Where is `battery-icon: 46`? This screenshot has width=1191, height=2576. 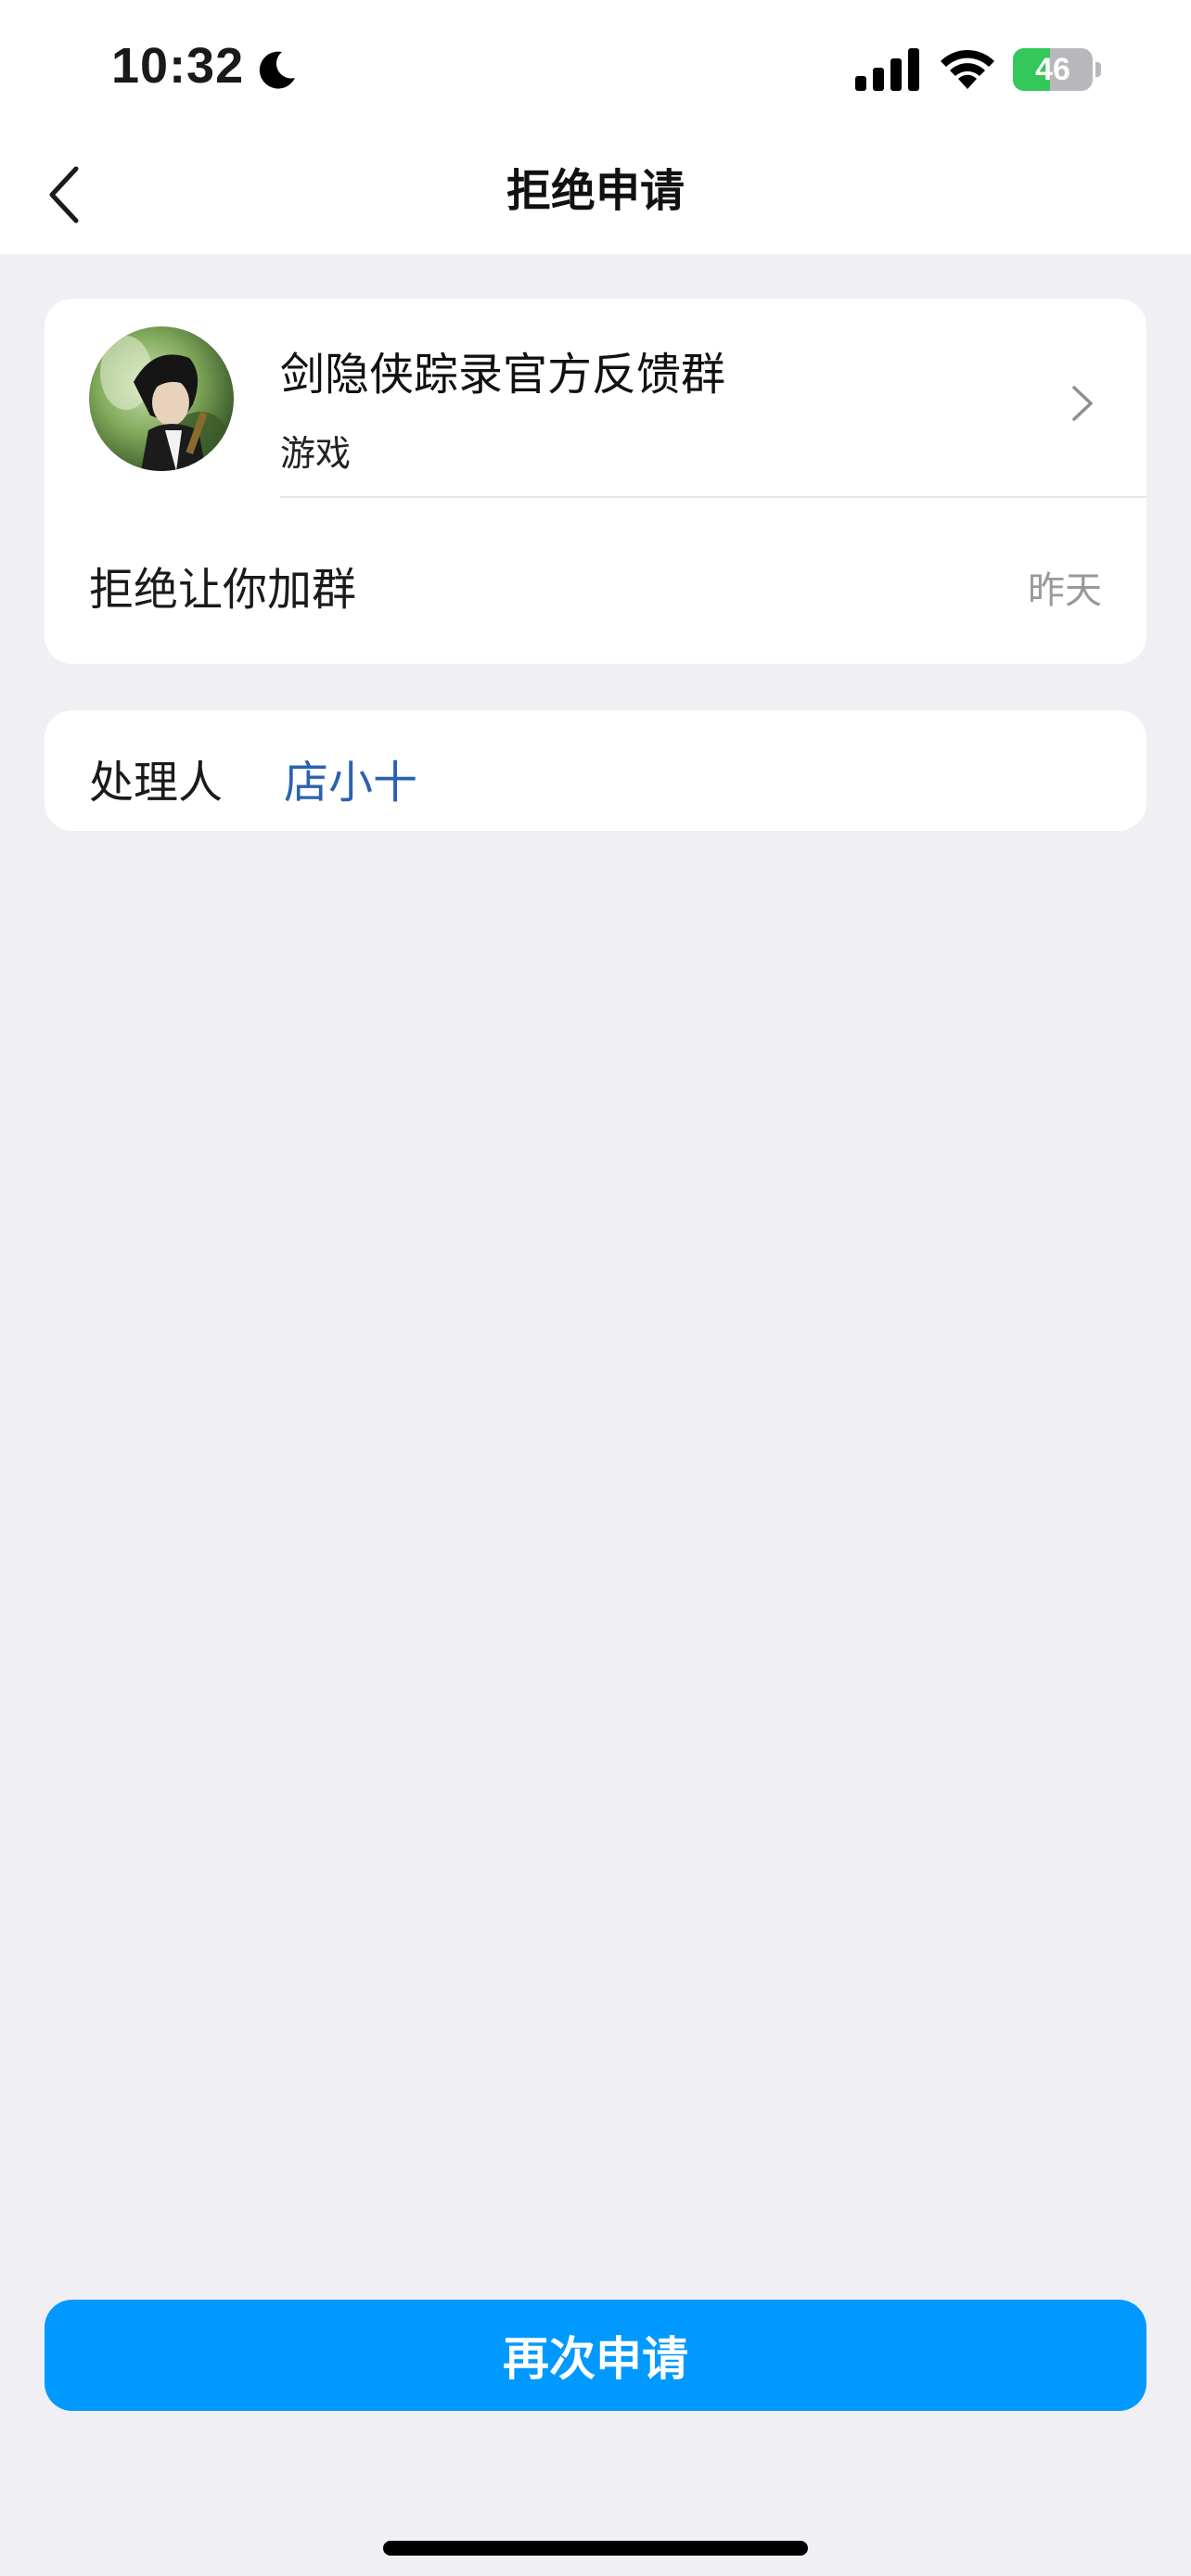 battery-icon: 46 is located at coordinates (1058, 69).